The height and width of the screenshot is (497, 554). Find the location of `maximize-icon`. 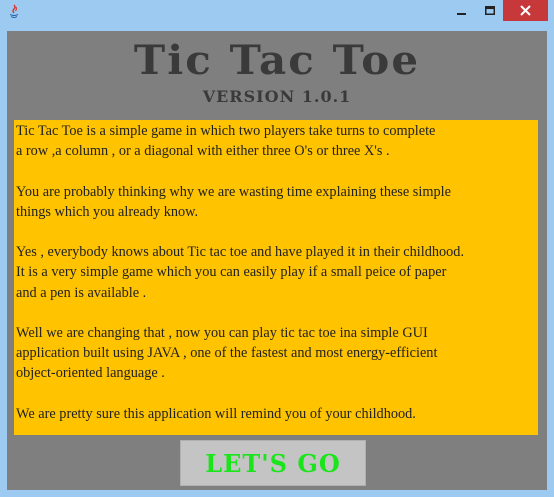

maximize-icon is located at coordinates (489, 10).